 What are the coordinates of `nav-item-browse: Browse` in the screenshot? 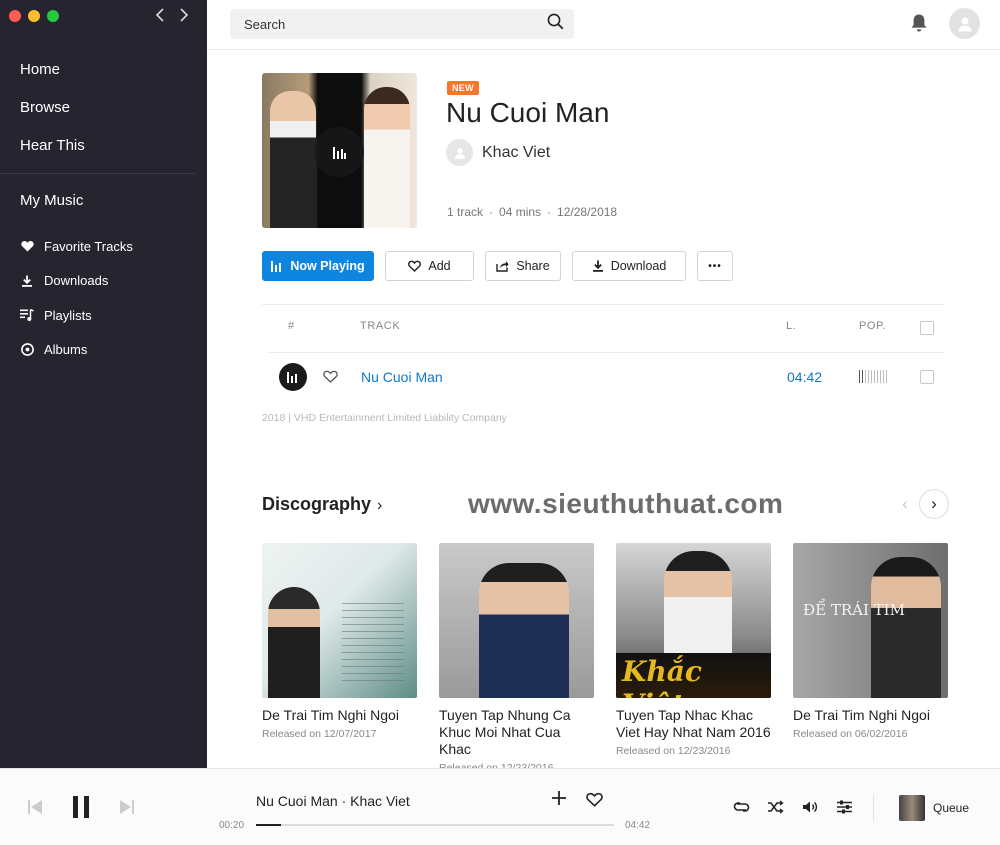 It's located at (52, 117).